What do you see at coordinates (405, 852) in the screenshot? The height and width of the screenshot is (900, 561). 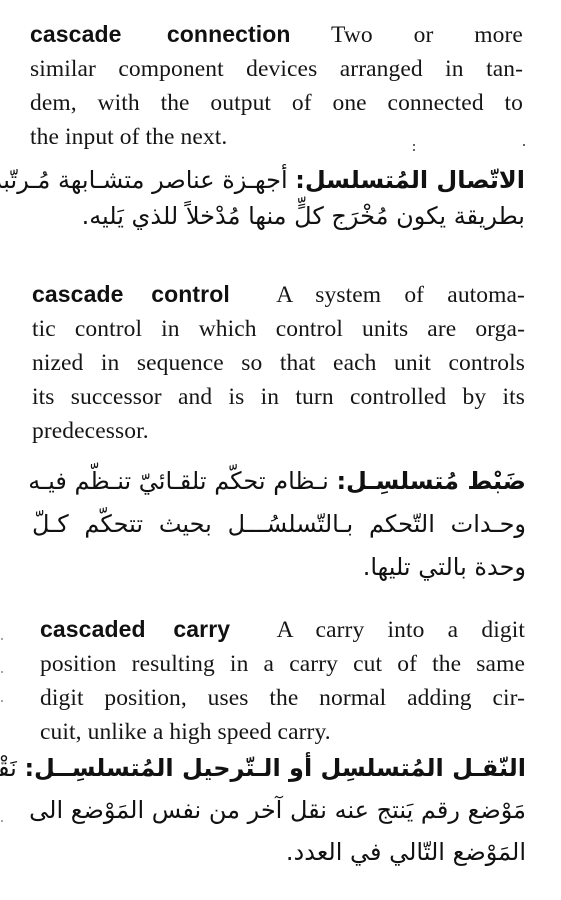 I see `arabic-definition-line: المَوْضع التّالي في العدد.` at bounding box center [405, 852].